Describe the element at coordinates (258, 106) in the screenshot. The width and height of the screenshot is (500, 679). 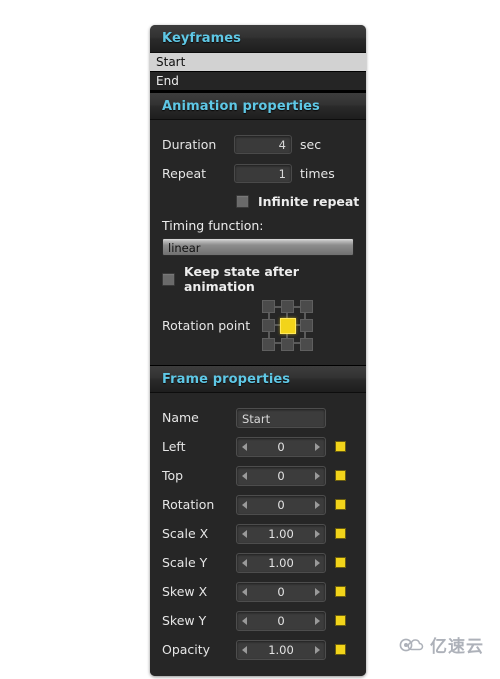
I see `animation-properties-section-header: Animation properties` at that location.